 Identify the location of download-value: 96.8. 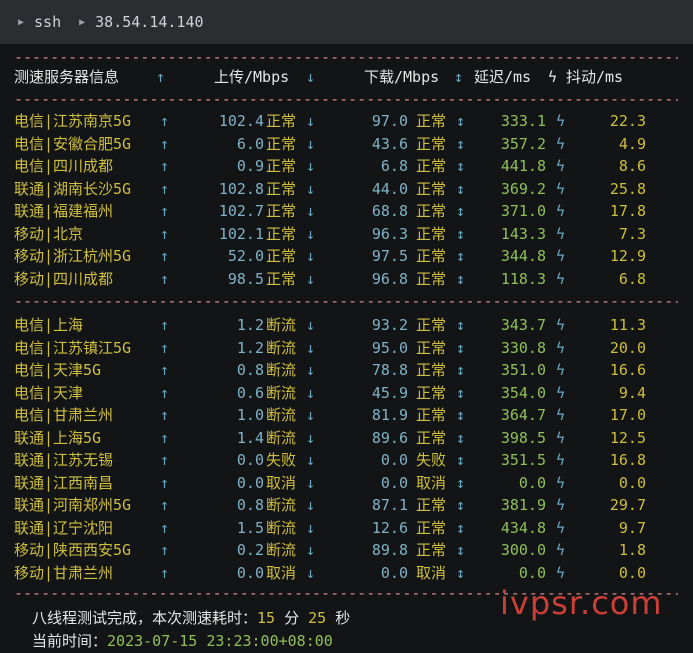
(389, 278).